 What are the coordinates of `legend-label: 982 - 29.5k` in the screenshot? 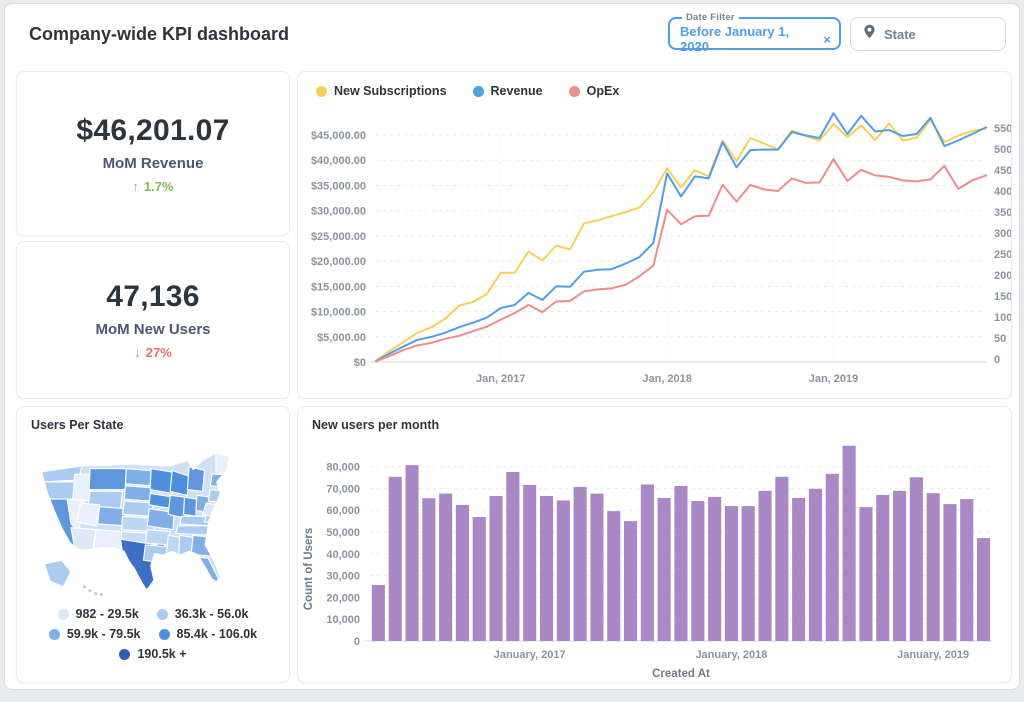 It's located at (107, 614).